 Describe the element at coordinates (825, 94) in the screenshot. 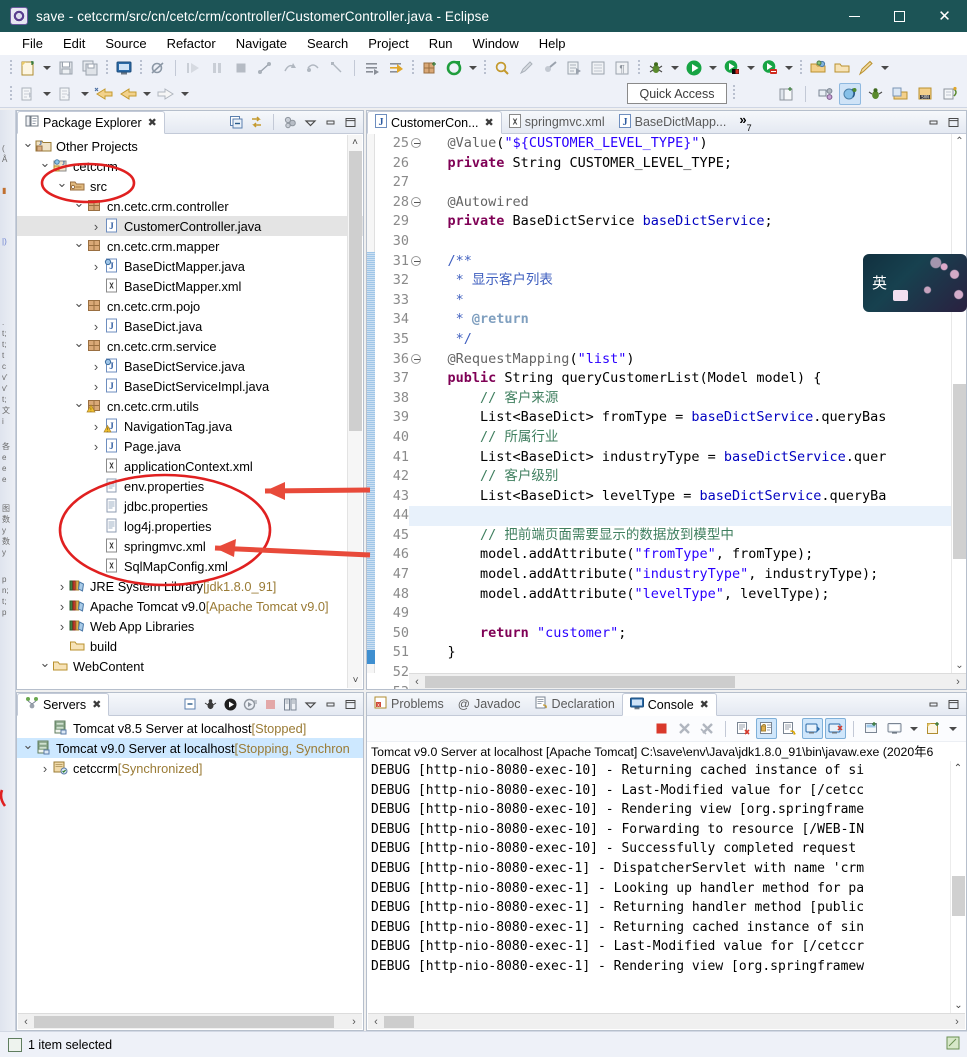

I see `java-ee-perspective-icon` at that location.